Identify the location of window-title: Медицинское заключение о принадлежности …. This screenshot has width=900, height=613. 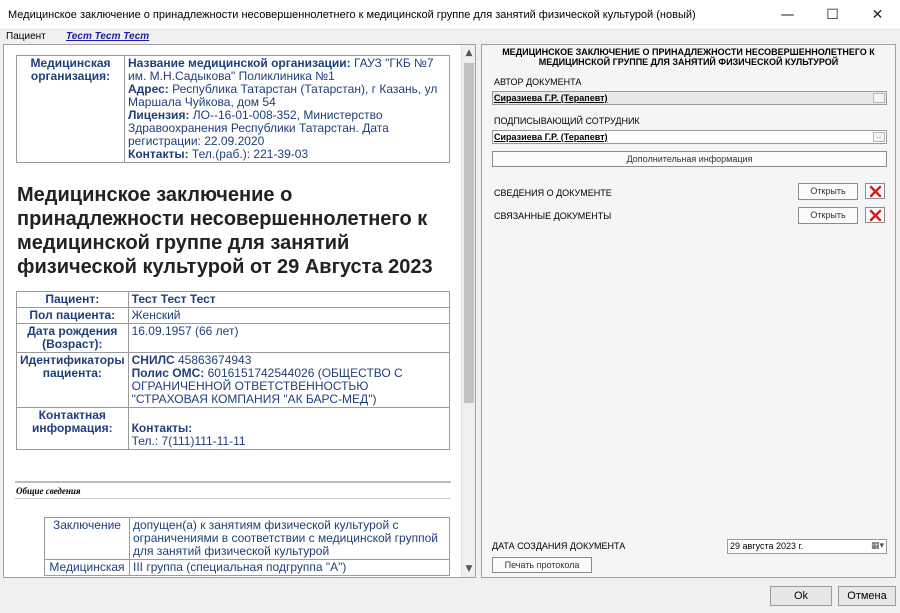
(352, 15).